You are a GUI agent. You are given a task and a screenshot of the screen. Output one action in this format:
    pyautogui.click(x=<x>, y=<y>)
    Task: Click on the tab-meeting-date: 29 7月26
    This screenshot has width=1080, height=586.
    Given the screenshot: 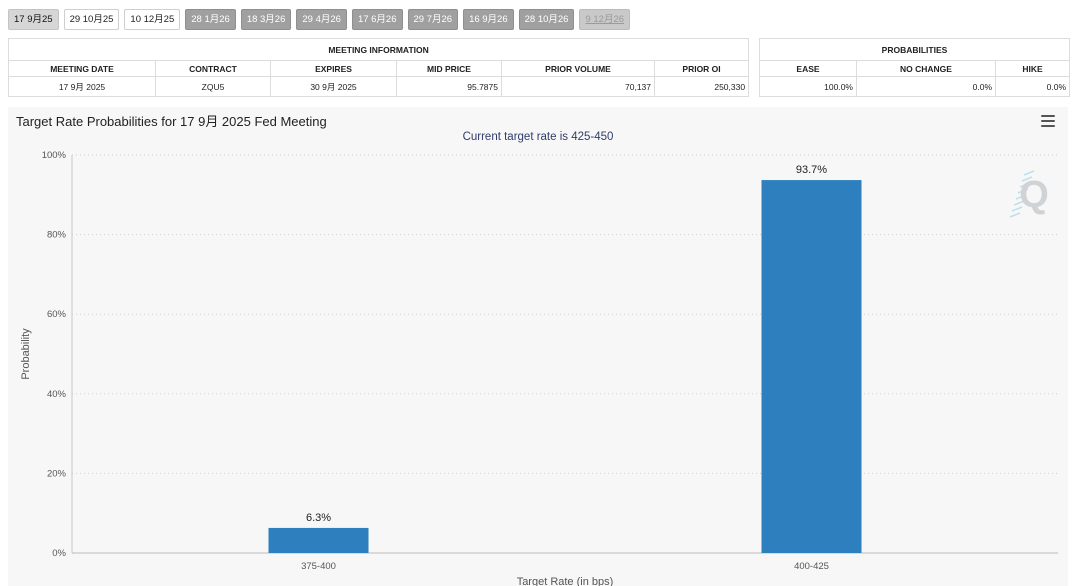 What is the action you would take?
    pyautogui.click(x=433, y=19)
    